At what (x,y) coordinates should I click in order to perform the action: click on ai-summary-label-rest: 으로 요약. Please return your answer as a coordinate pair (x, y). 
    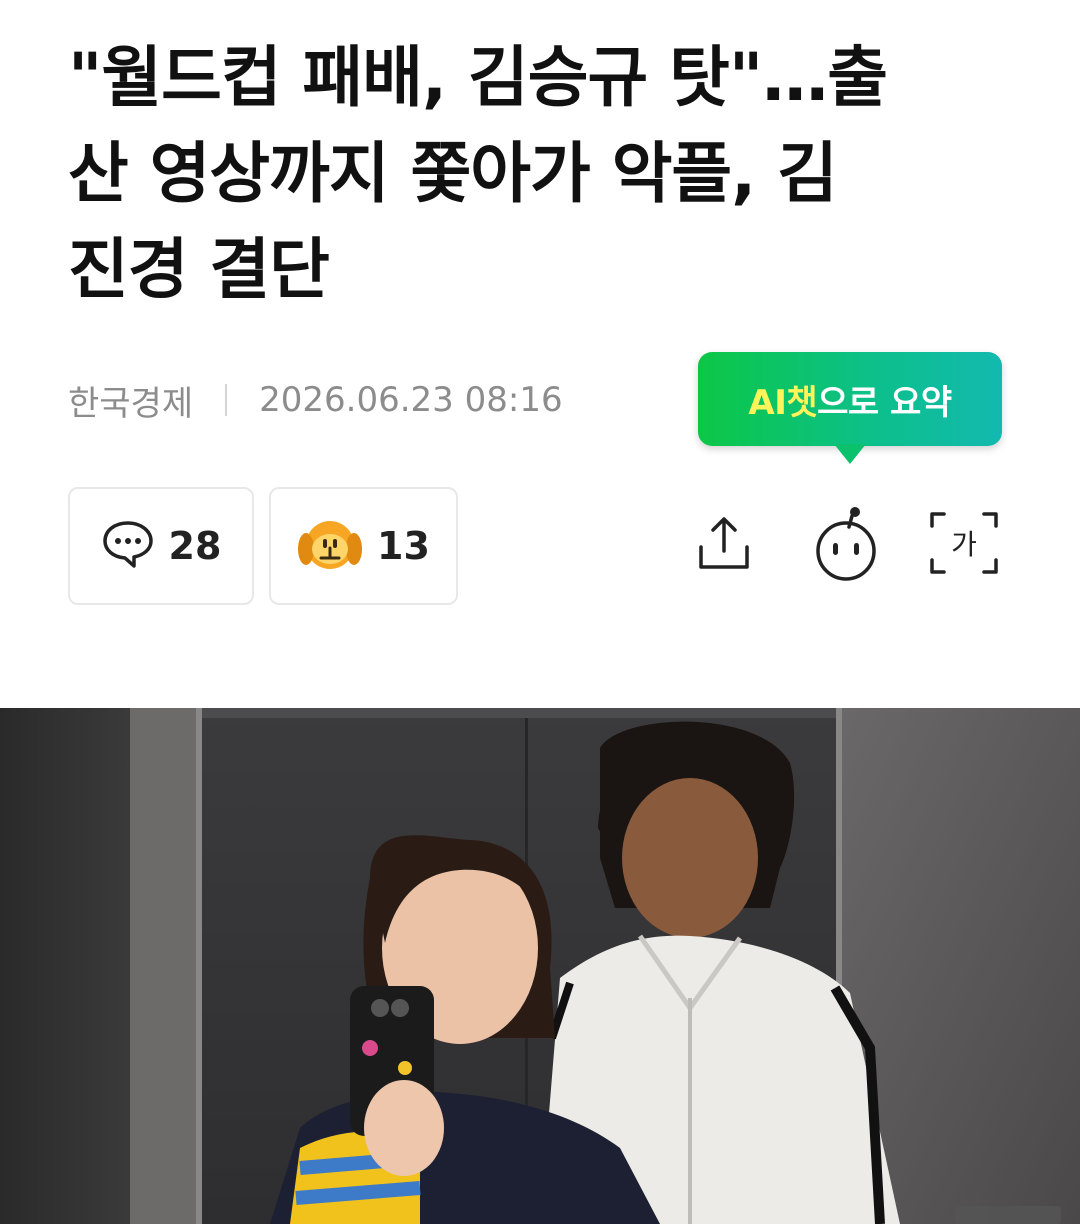
    Looking at the image, I should click on (884, 402).